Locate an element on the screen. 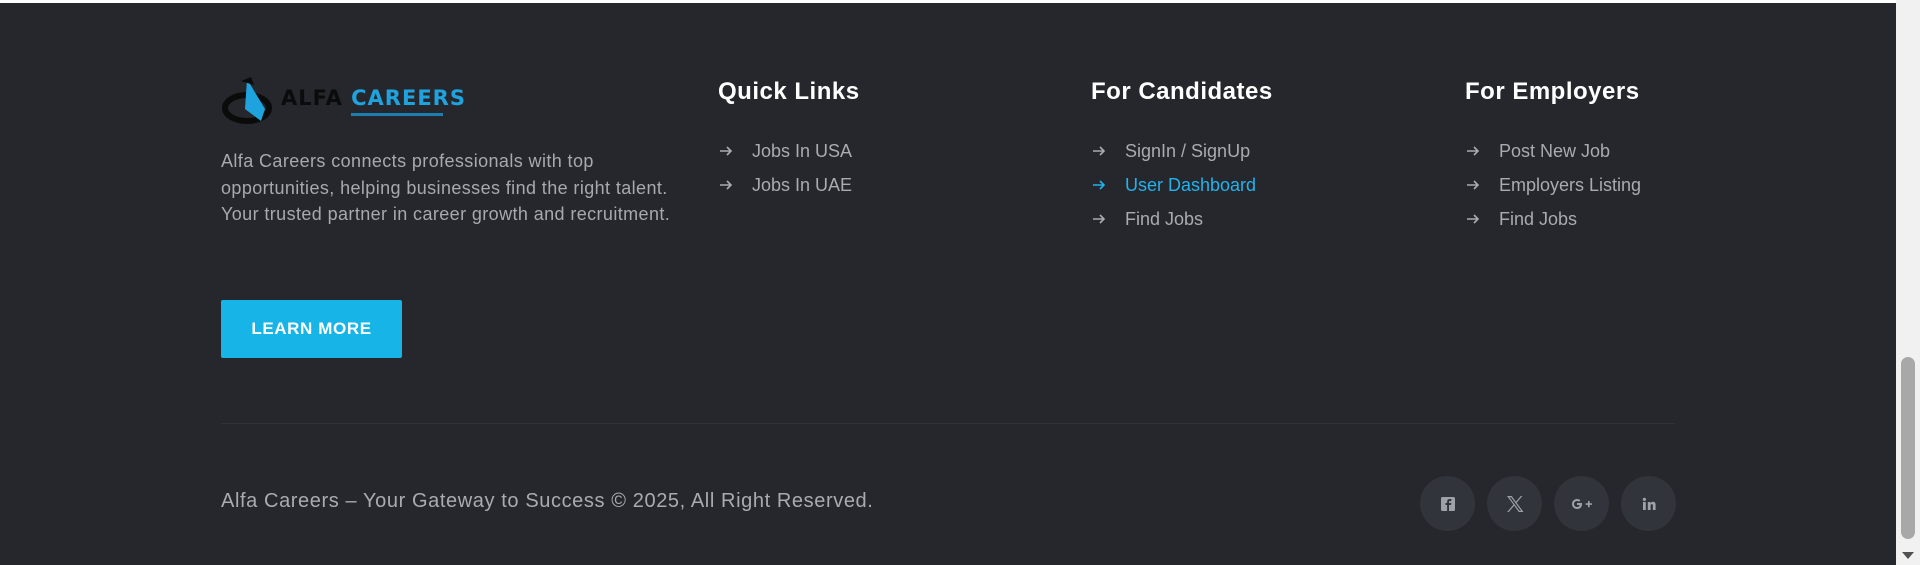  footer-link-post-new-job: Post New Job is located at coordinates (1553, 151).